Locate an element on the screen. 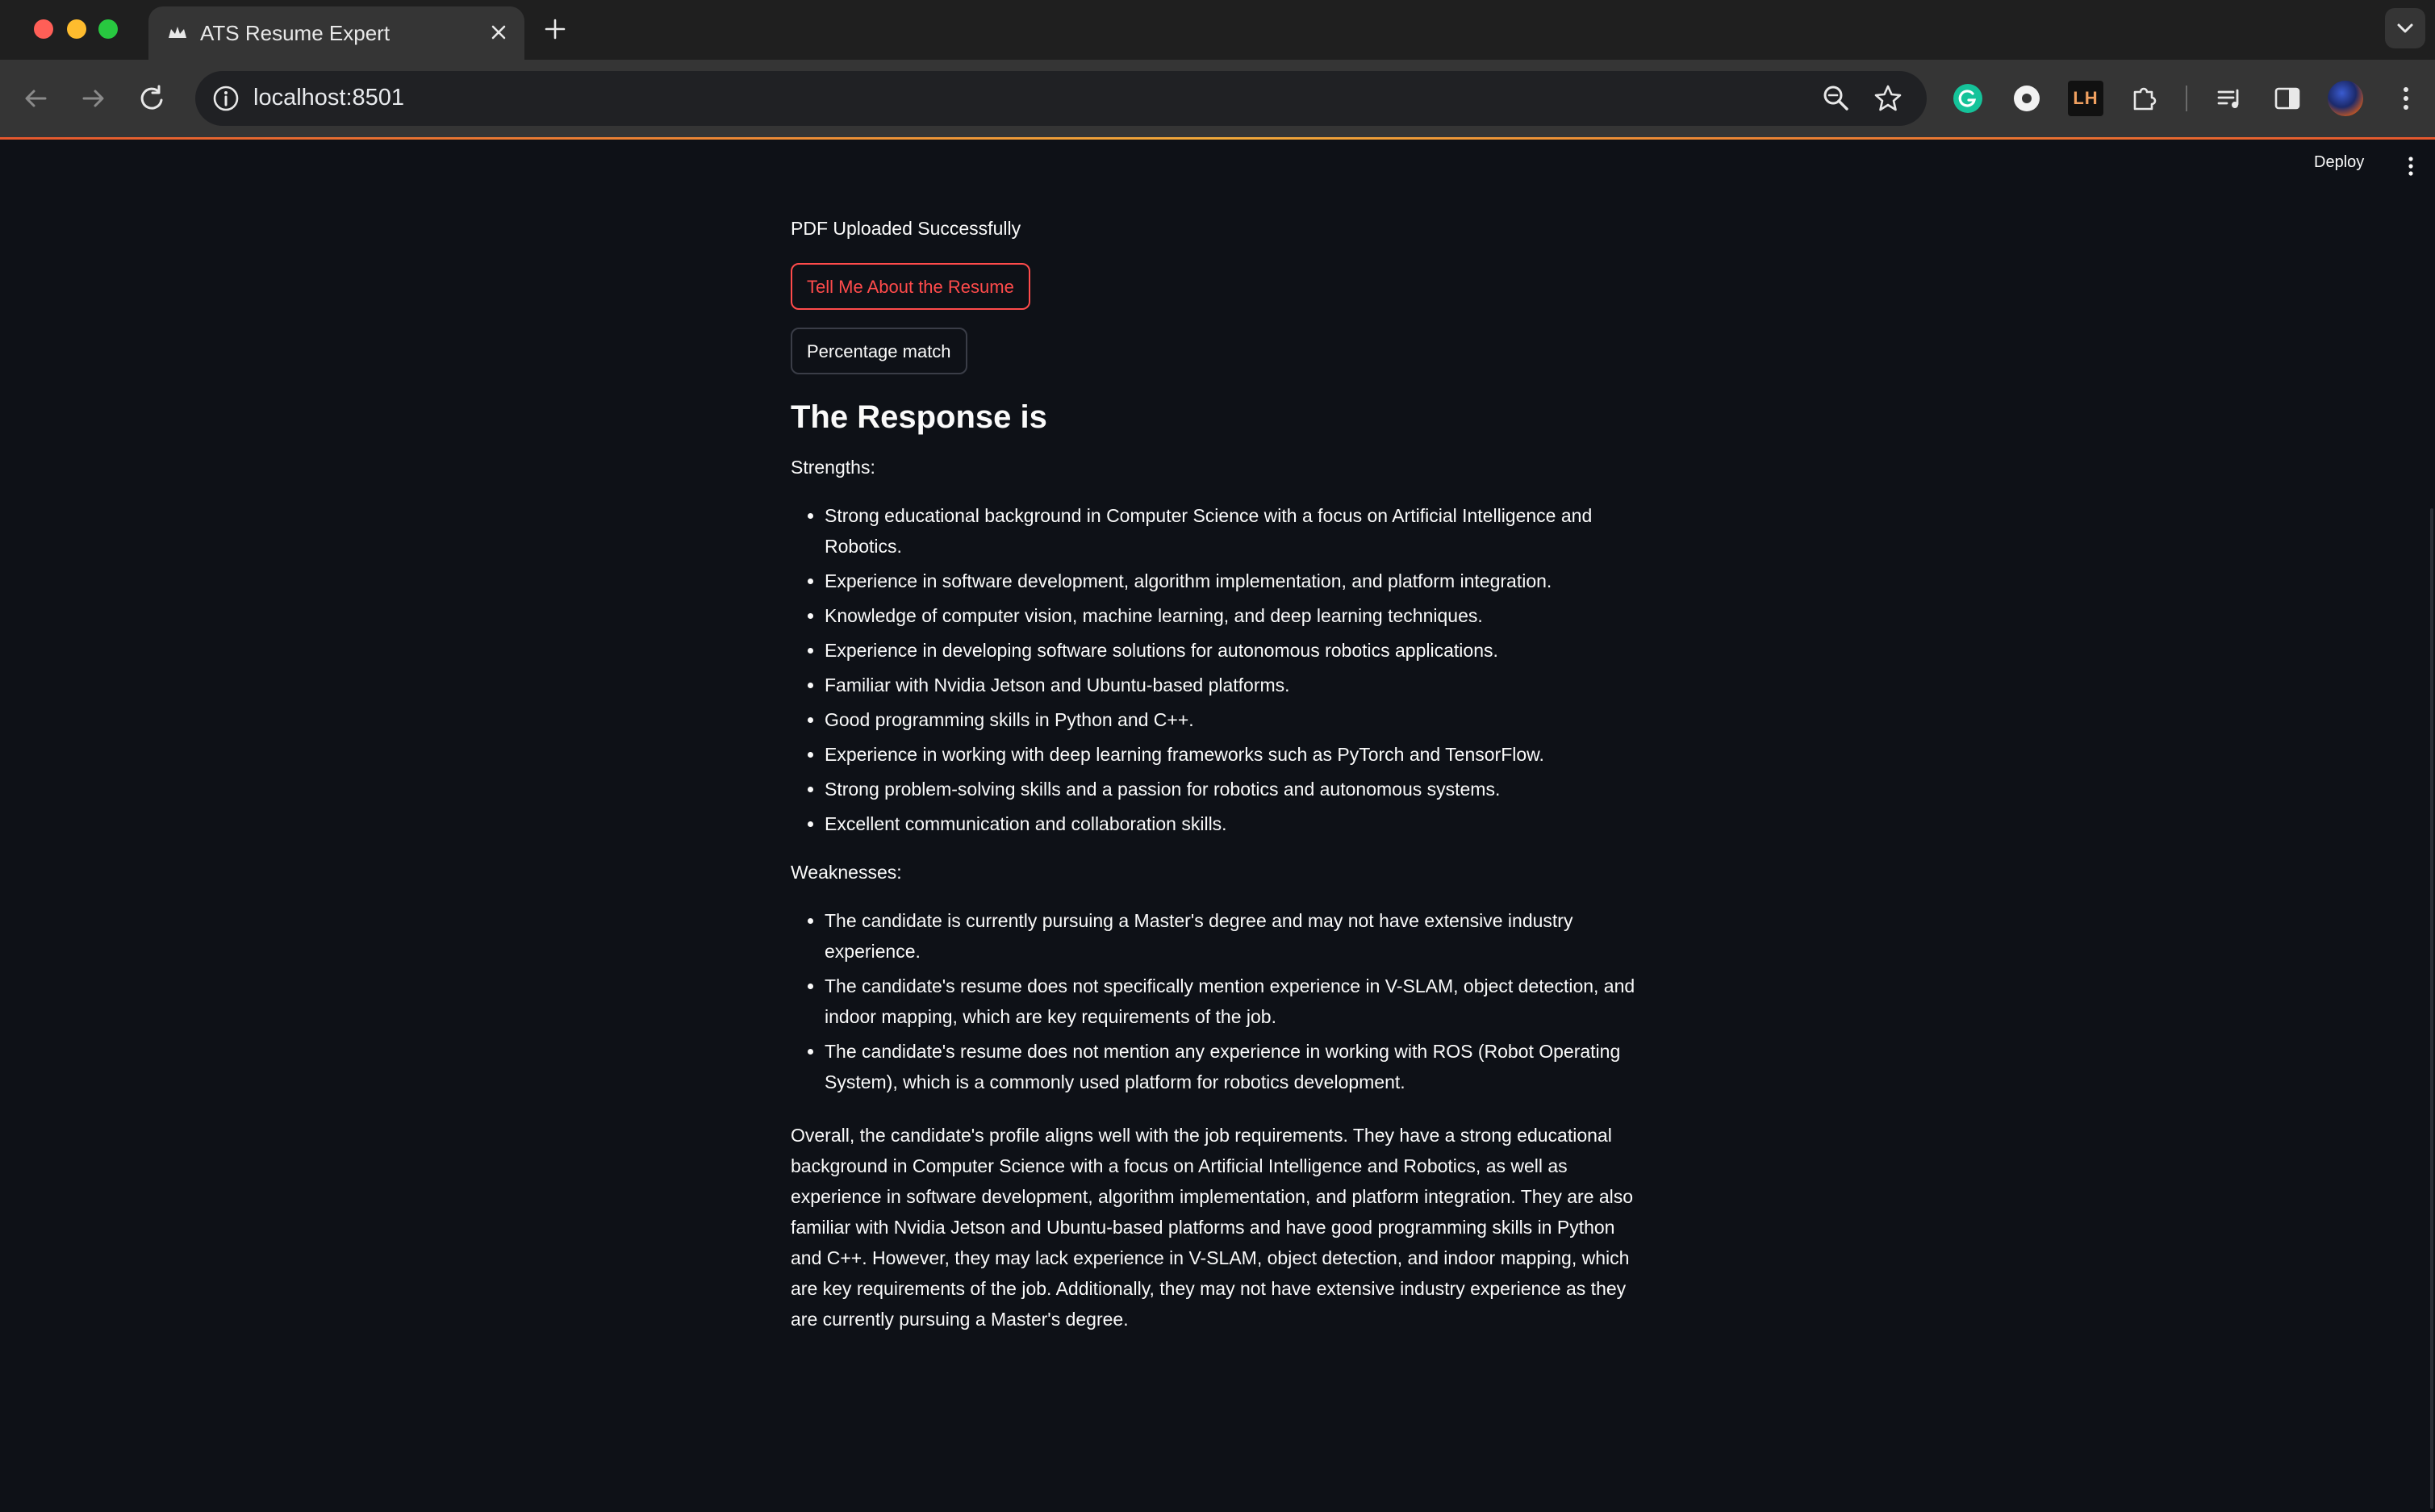 This screenshot has height=1512, width=2435. zoom-icon is located at coordinates (1836, 98).